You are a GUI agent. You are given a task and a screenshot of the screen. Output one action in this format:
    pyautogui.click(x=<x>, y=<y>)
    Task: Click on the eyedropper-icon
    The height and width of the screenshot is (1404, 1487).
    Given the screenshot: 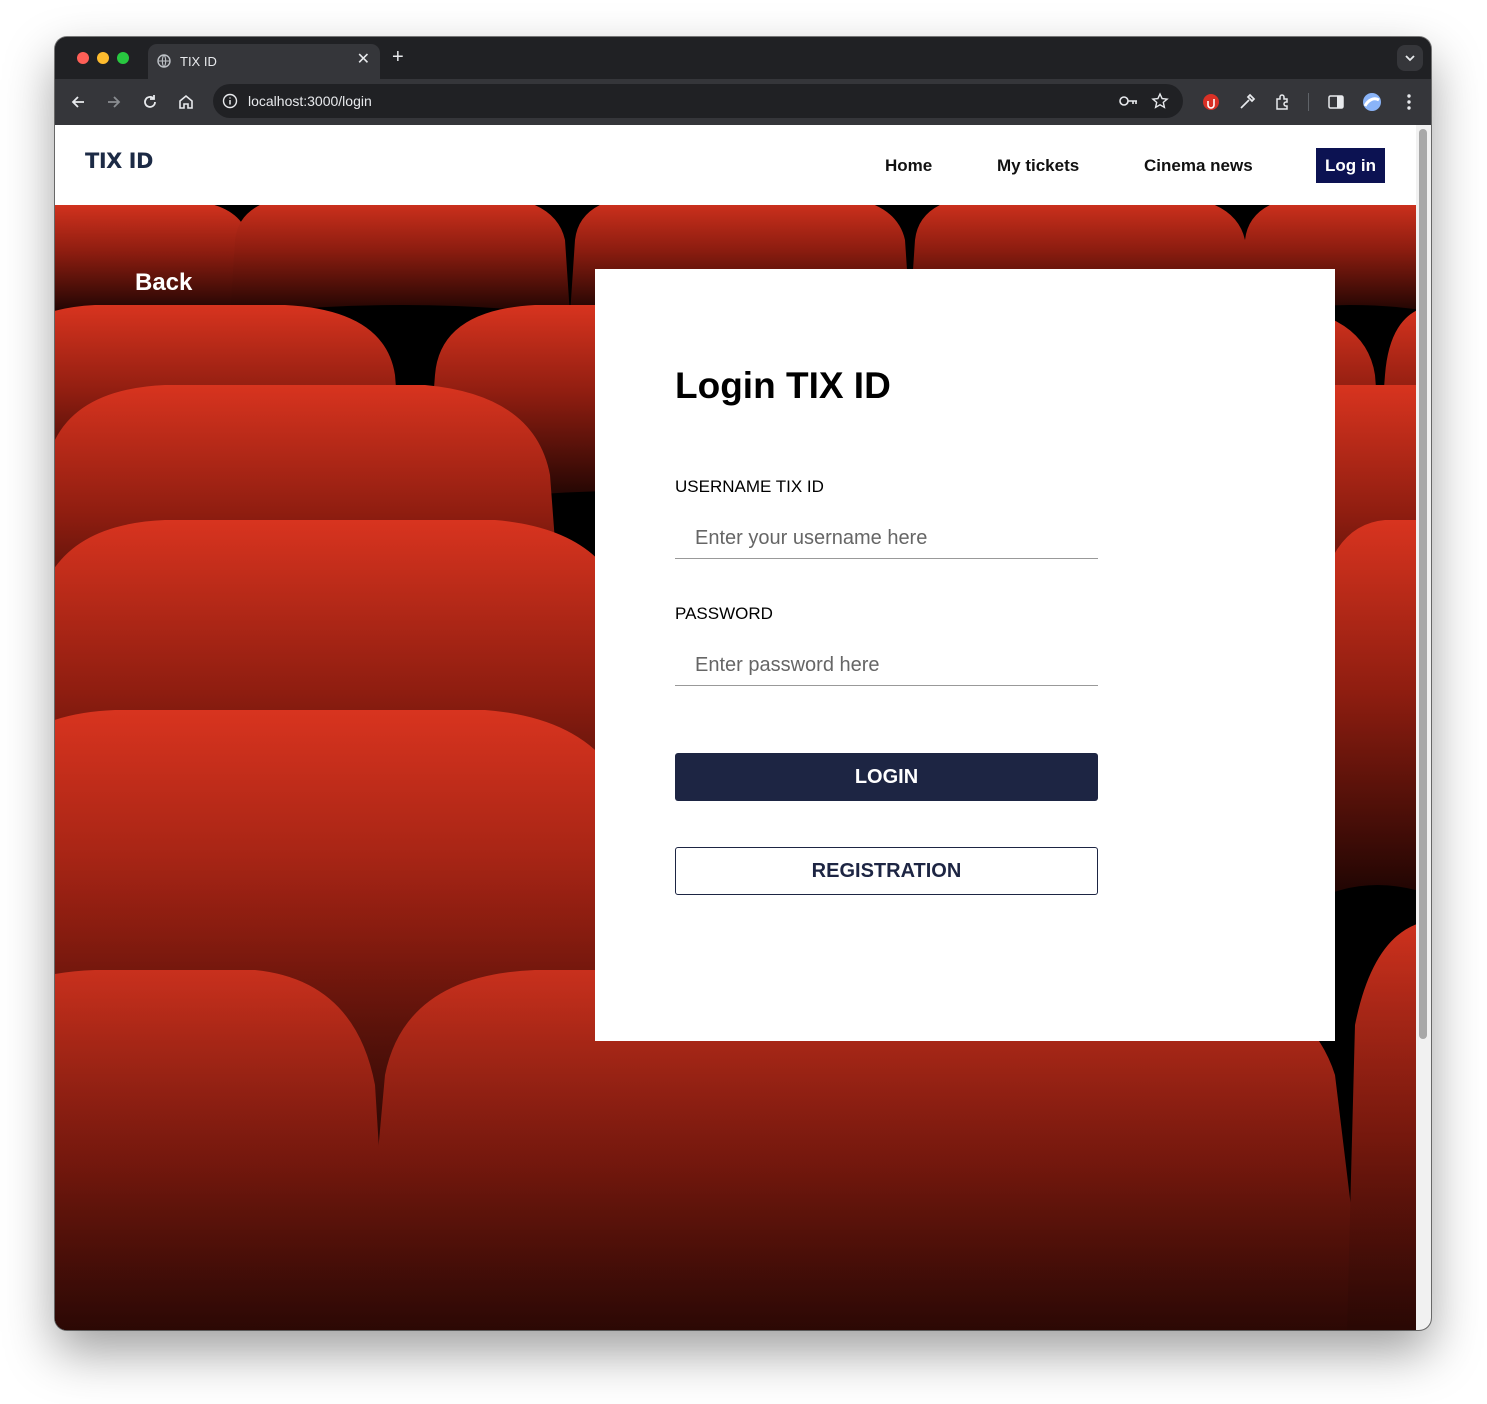 What is the action you would take?
    pyautogui.click(x=1247, y=102)
    